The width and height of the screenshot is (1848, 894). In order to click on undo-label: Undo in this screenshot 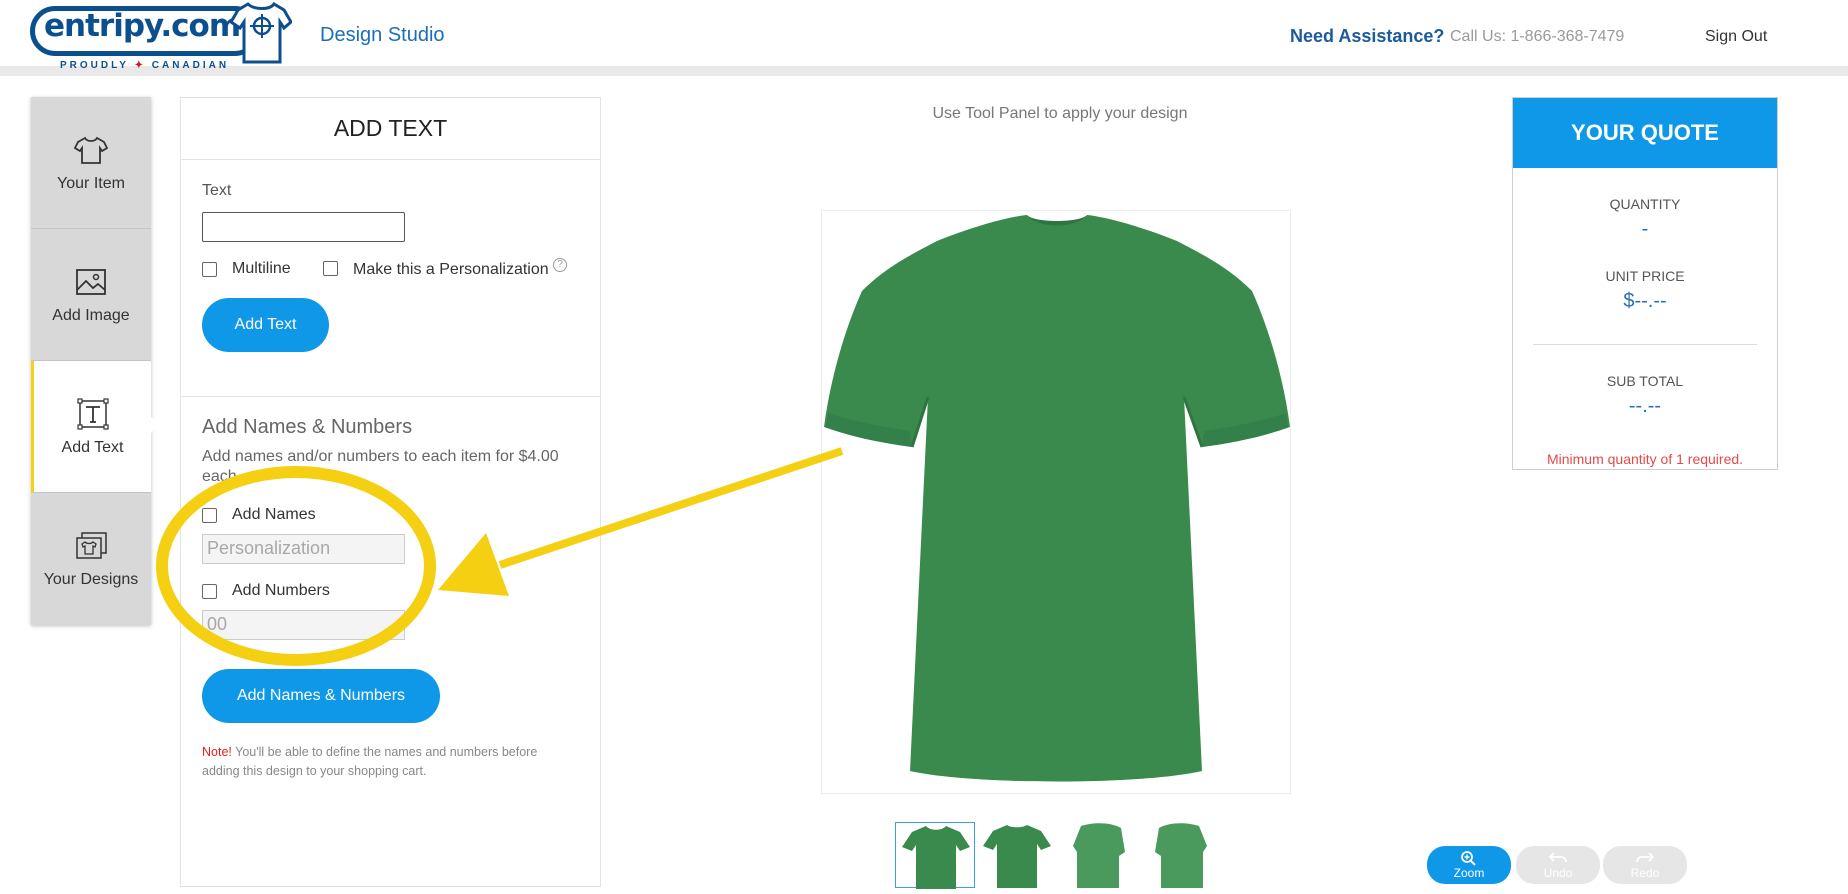, I will do `click(1558, 873)`.